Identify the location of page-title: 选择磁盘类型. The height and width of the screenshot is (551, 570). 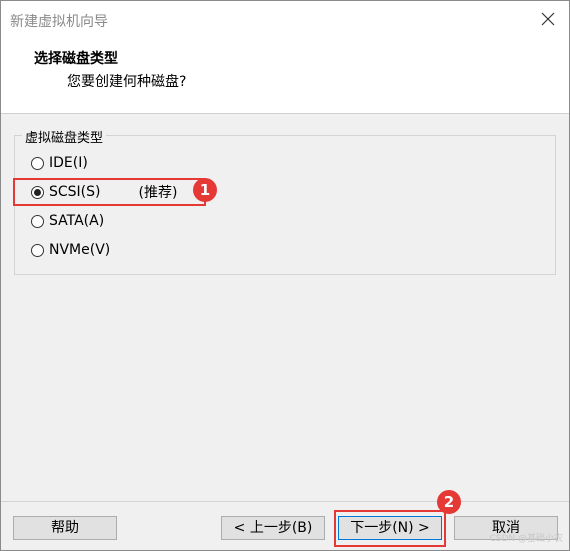
(76, 59).